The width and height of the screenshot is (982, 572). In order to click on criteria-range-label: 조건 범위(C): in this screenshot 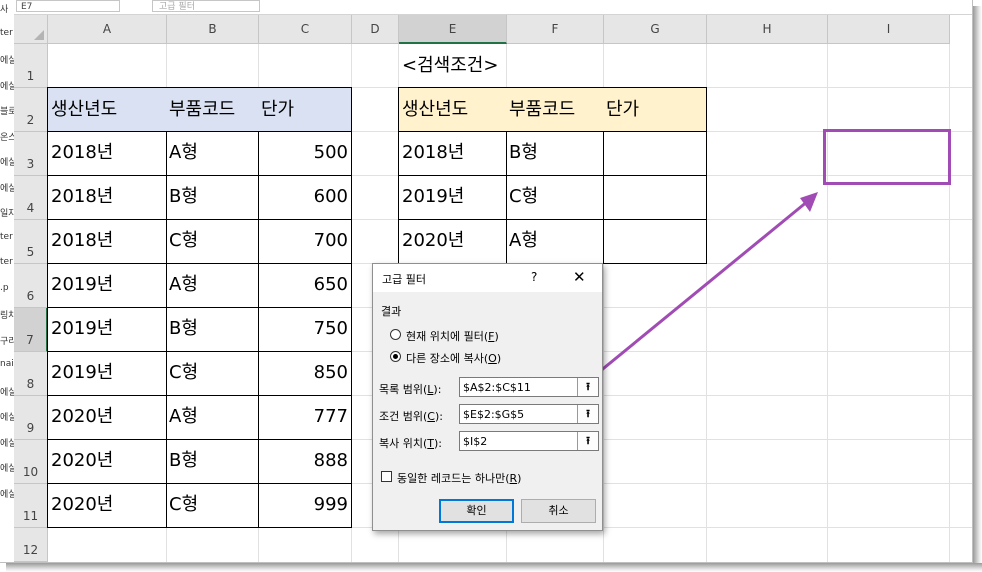, I will do `click(411, 416)`.